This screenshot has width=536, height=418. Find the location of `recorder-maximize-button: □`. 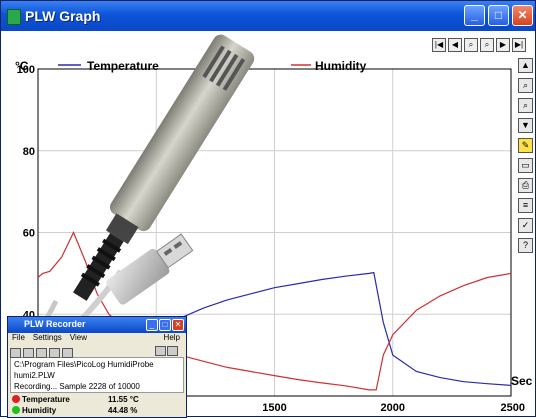

recorder-maximize-button: □ is located at coordinates (165, 325).